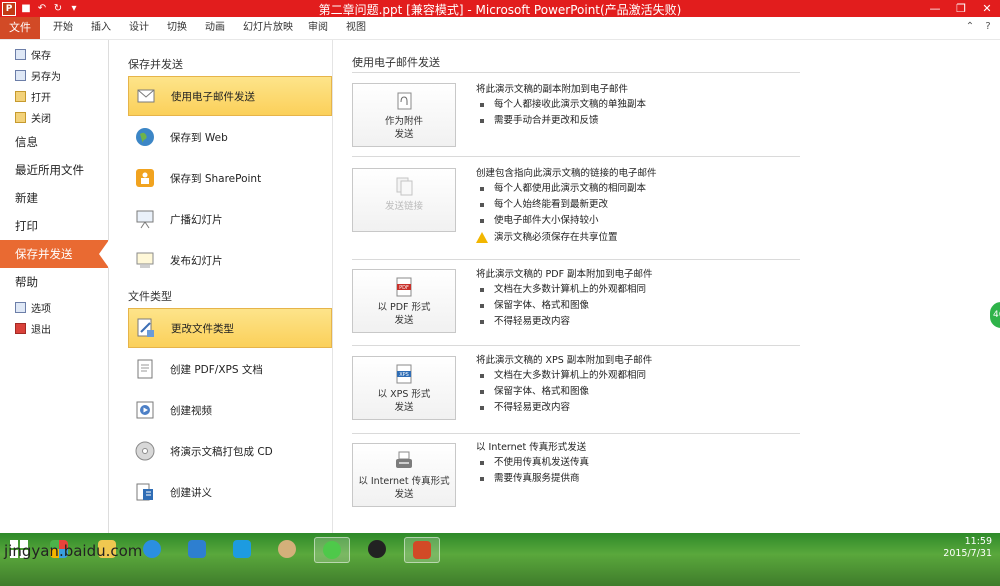  I want to click on clock-date: 2015/7/31, so click(967, 553).